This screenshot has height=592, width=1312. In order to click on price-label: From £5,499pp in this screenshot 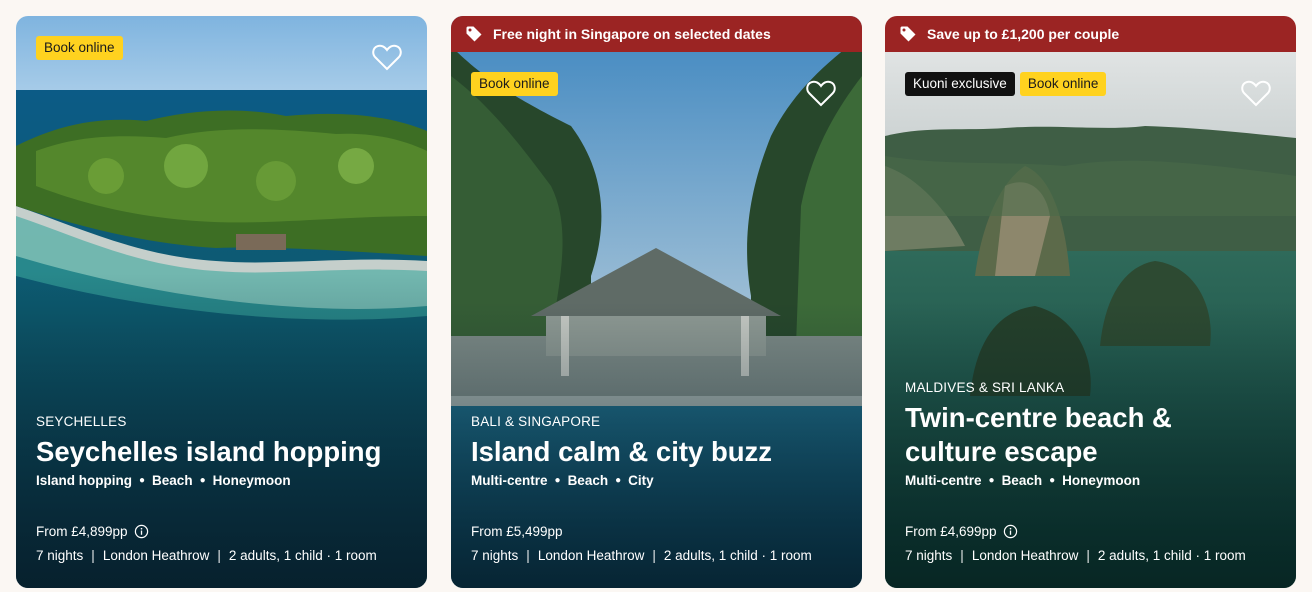, I will do `click(517, 531)`.